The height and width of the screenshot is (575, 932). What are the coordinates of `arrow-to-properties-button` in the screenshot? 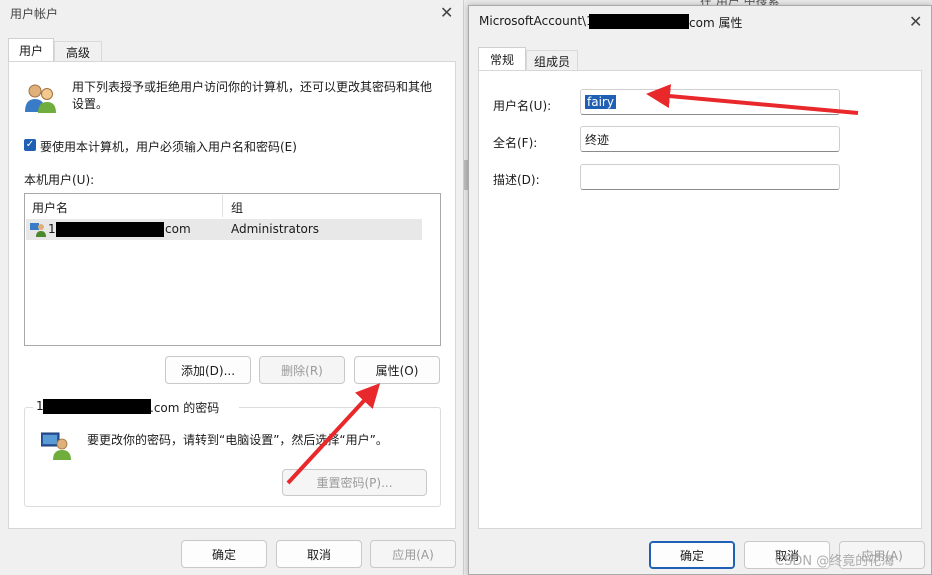 It's located at (333, 434).